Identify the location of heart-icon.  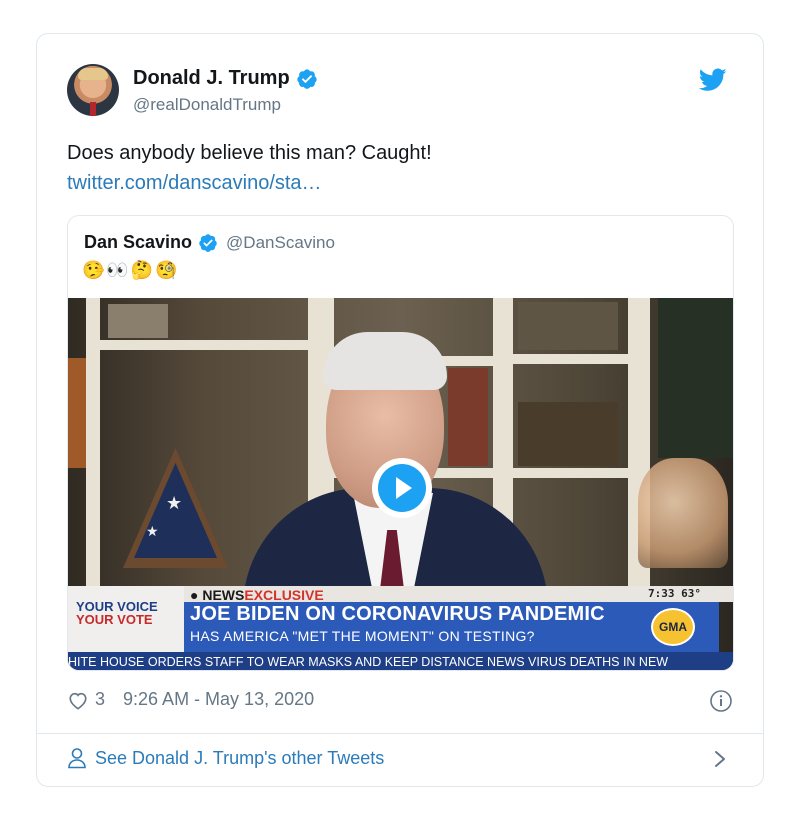
(78, 700).